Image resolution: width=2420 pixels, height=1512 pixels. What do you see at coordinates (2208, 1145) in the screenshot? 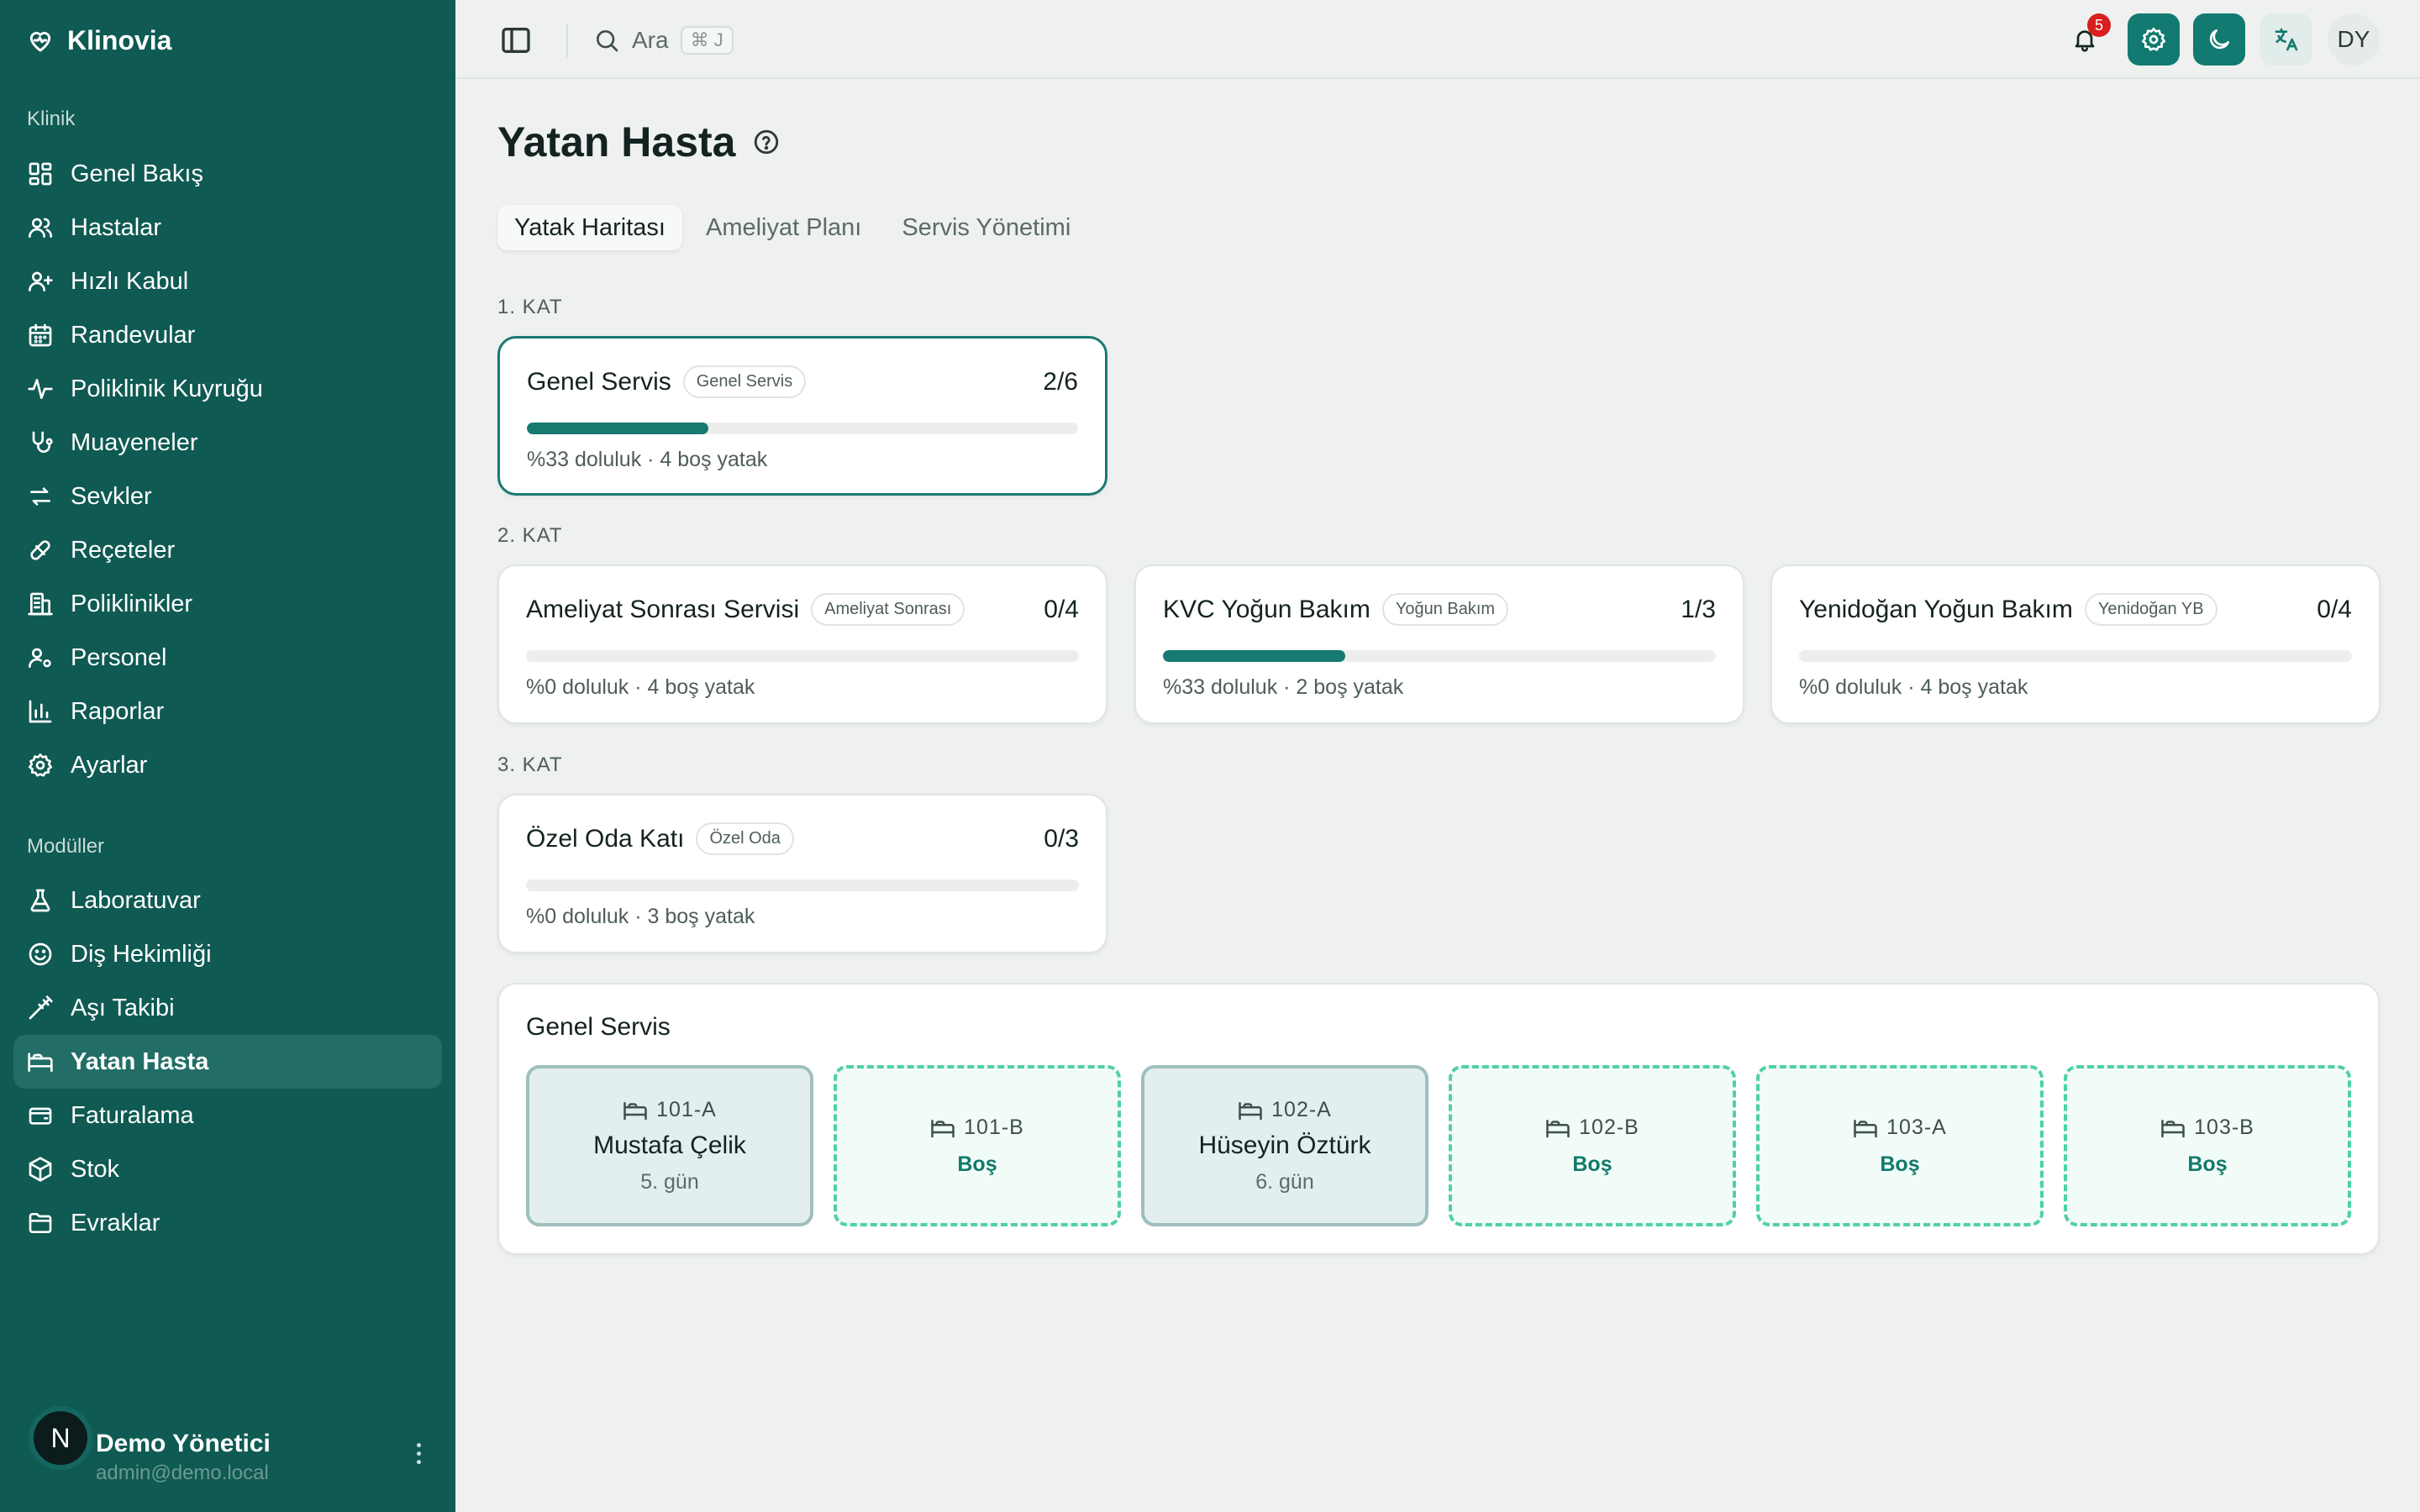
I see `bed-tile-103-b: 103-B Boş` at bounding box center [2208, 1145].